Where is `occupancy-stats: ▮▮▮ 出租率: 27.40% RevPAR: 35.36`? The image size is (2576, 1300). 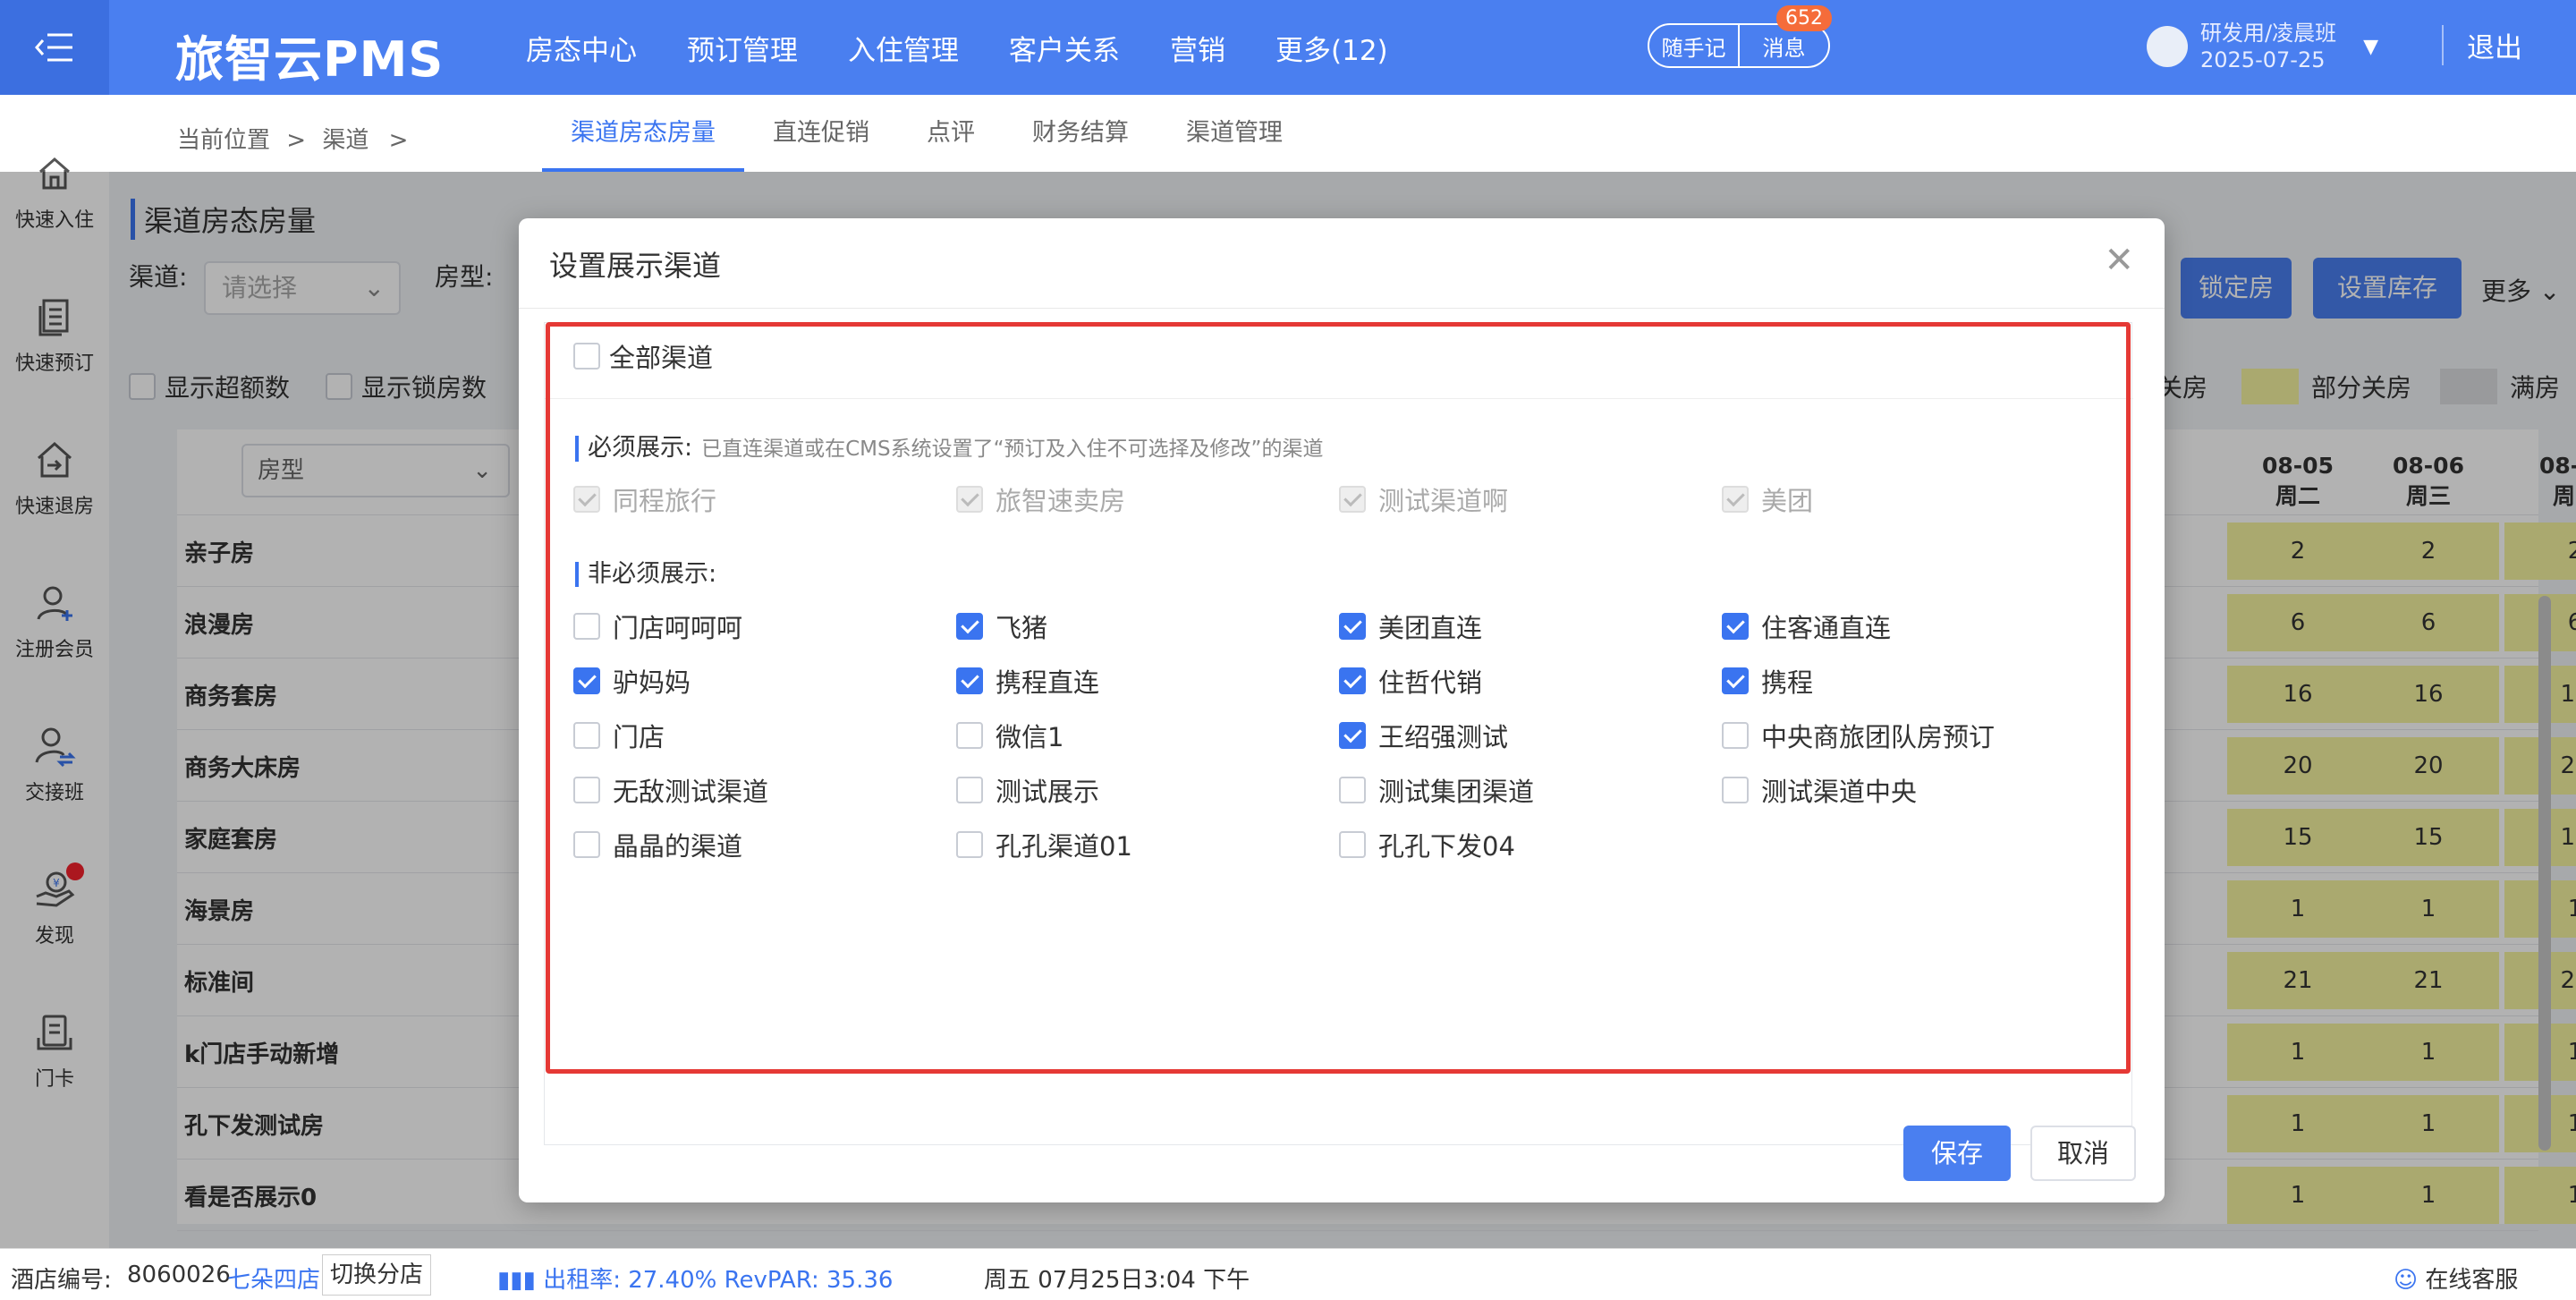 occupancy-stats: ▮▮▮ 出租率: 27.40% RevPAR: 35.36 is located at coordinates (695, 1279).